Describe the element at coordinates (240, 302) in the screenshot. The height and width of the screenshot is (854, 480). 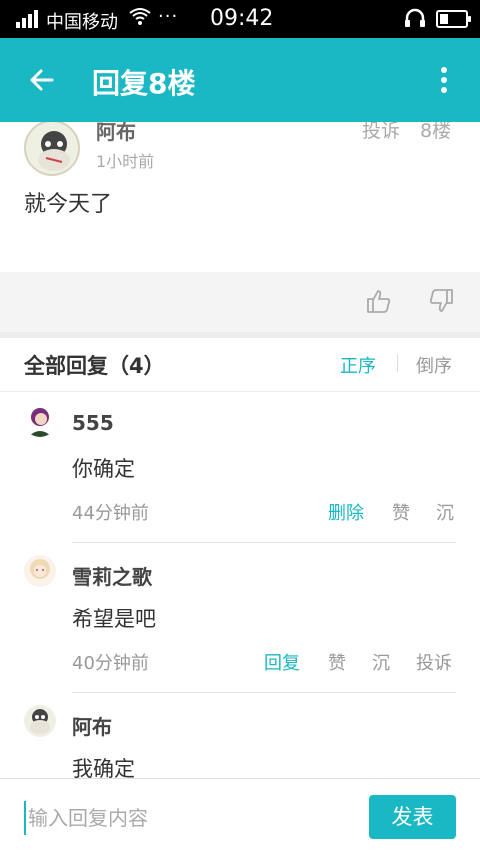
I see `post-action-bar` at that location.